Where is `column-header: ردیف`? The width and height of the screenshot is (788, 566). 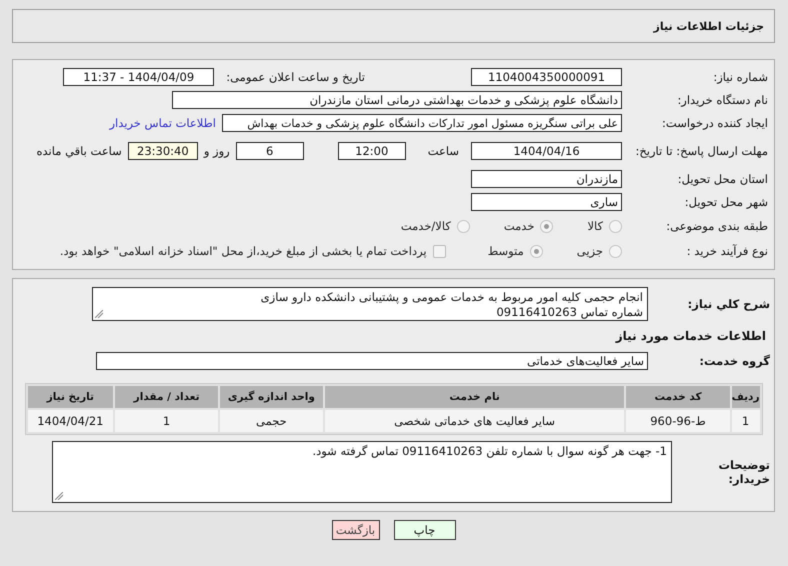 column-header: ردیف is located at coordinates (746, 397).